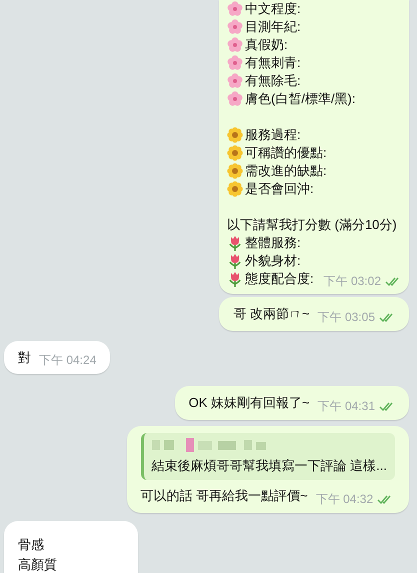  What do you see at coordinates (273, 261) in the screenshot?
I see `message-text: 外貌身材:` at bounding box center [273, 261].